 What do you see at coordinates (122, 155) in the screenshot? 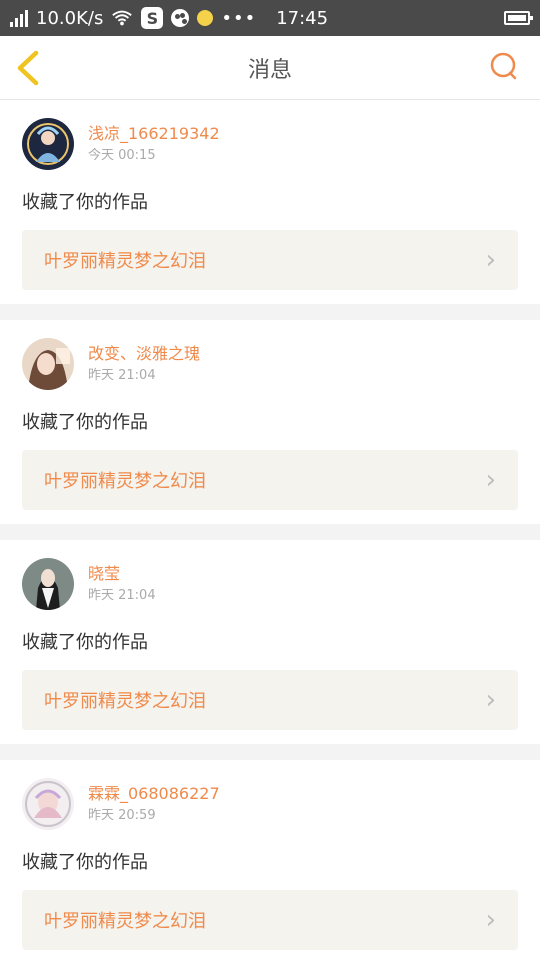
I see `timestamp: 今天 00:15` at bounding box center [122, 155].